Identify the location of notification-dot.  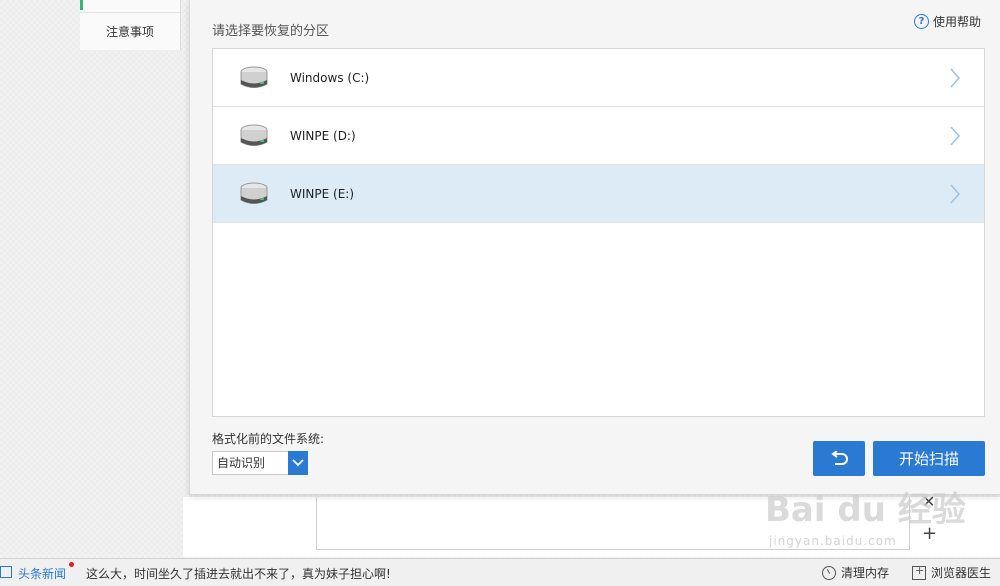
(71, 564).